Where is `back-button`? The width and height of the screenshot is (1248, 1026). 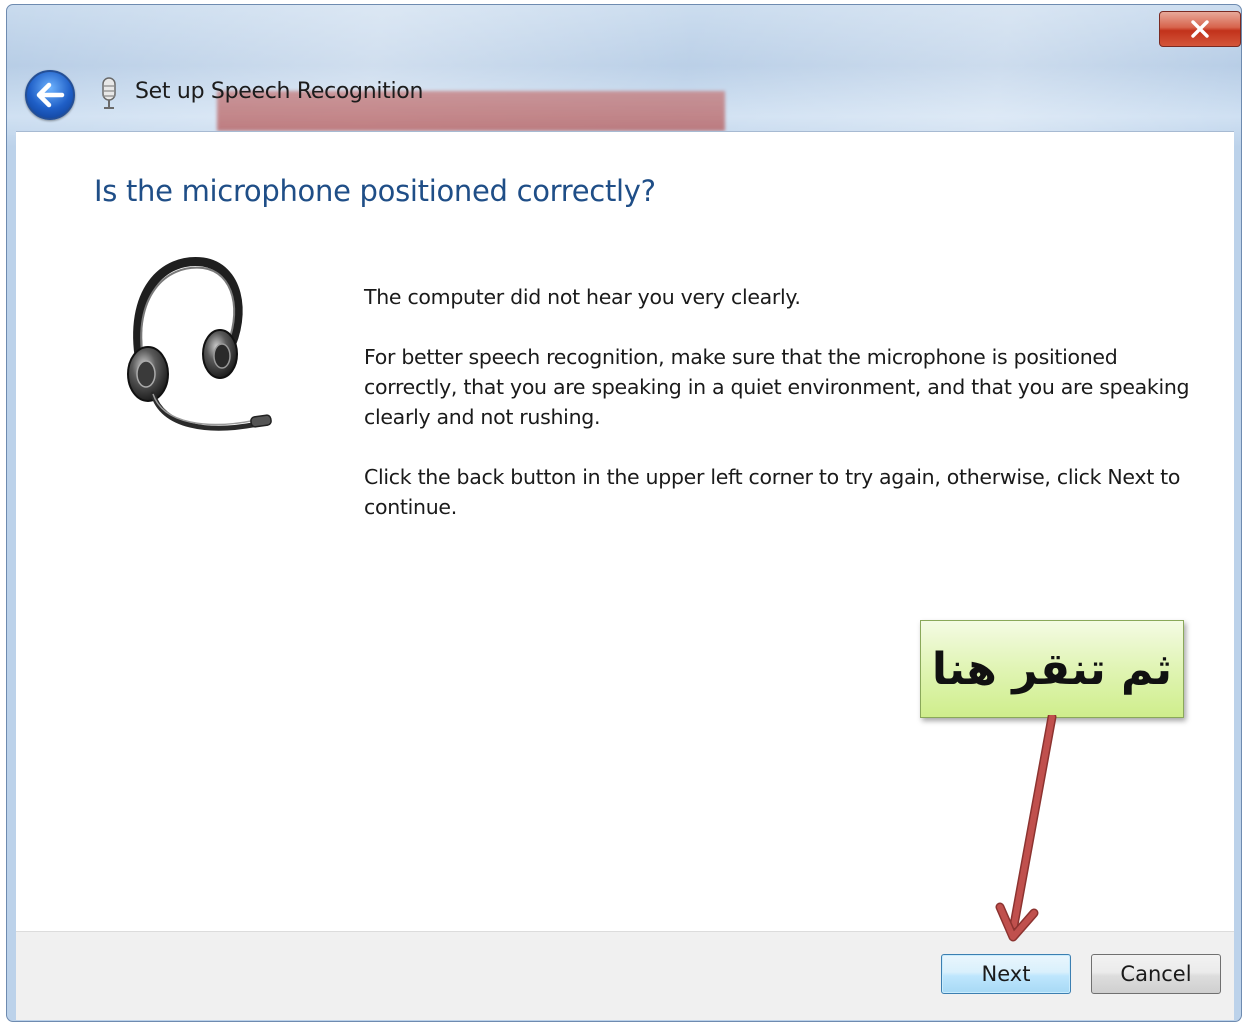 back-button is located at coordinates (50, 95).